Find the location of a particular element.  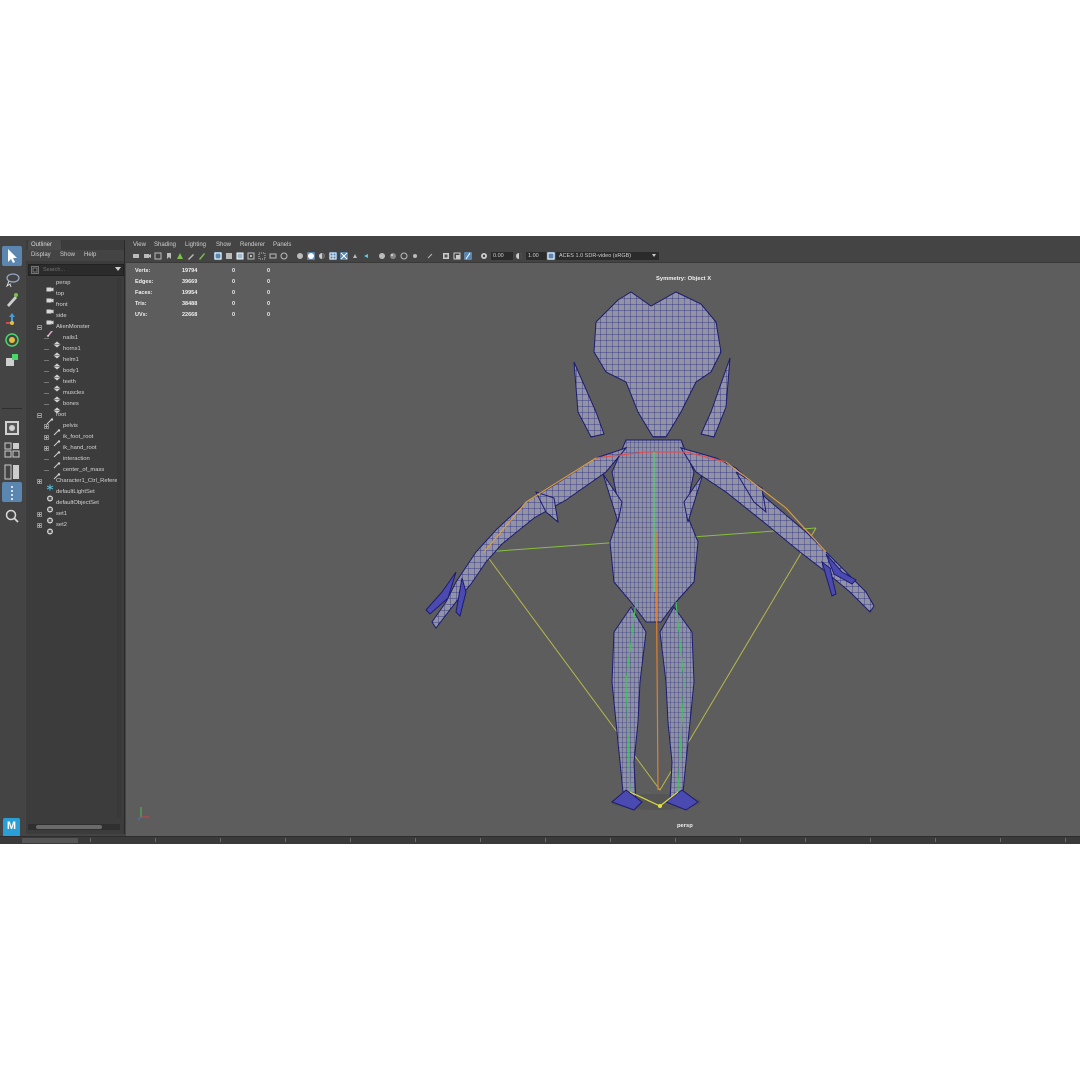

outliner-item-label: set2 is located at coordinates (61, 525).